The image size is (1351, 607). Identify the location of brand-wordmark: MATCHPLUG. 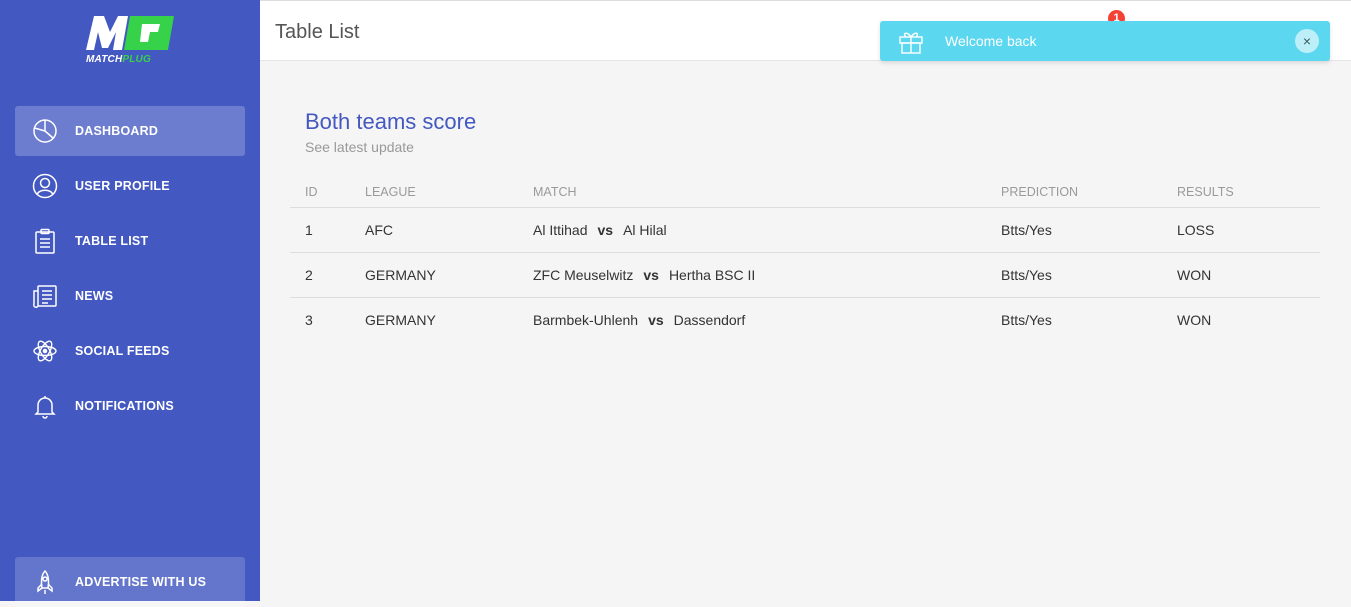
(118, 59).